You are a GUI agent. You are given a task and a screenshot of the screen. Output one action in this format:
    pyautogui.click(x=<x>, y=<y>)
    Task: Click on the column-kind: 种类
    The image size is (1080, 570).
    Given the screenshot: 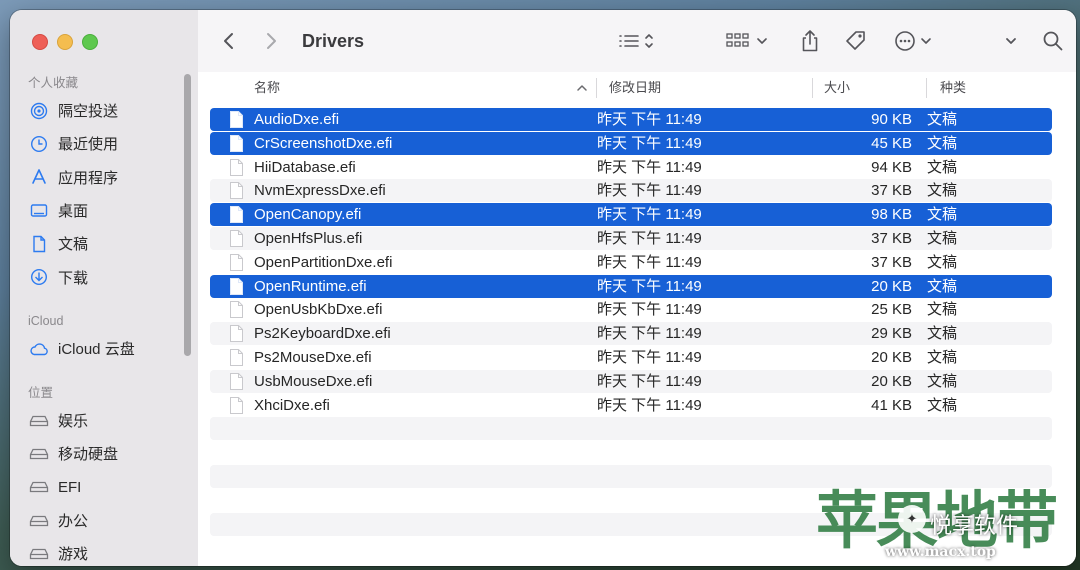 What is the action you would take?
    pyautogui.click(x=953, y=88)
    